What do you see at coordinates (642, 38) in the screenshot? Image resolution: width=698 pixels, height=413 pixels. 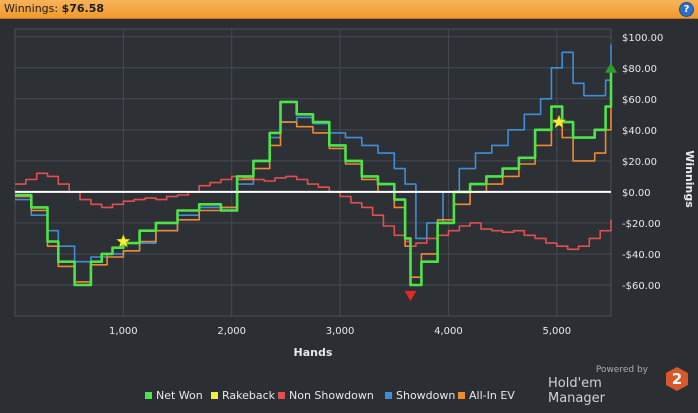 I see `y-tick-label: $100.00` at bounding box center [642, 38].